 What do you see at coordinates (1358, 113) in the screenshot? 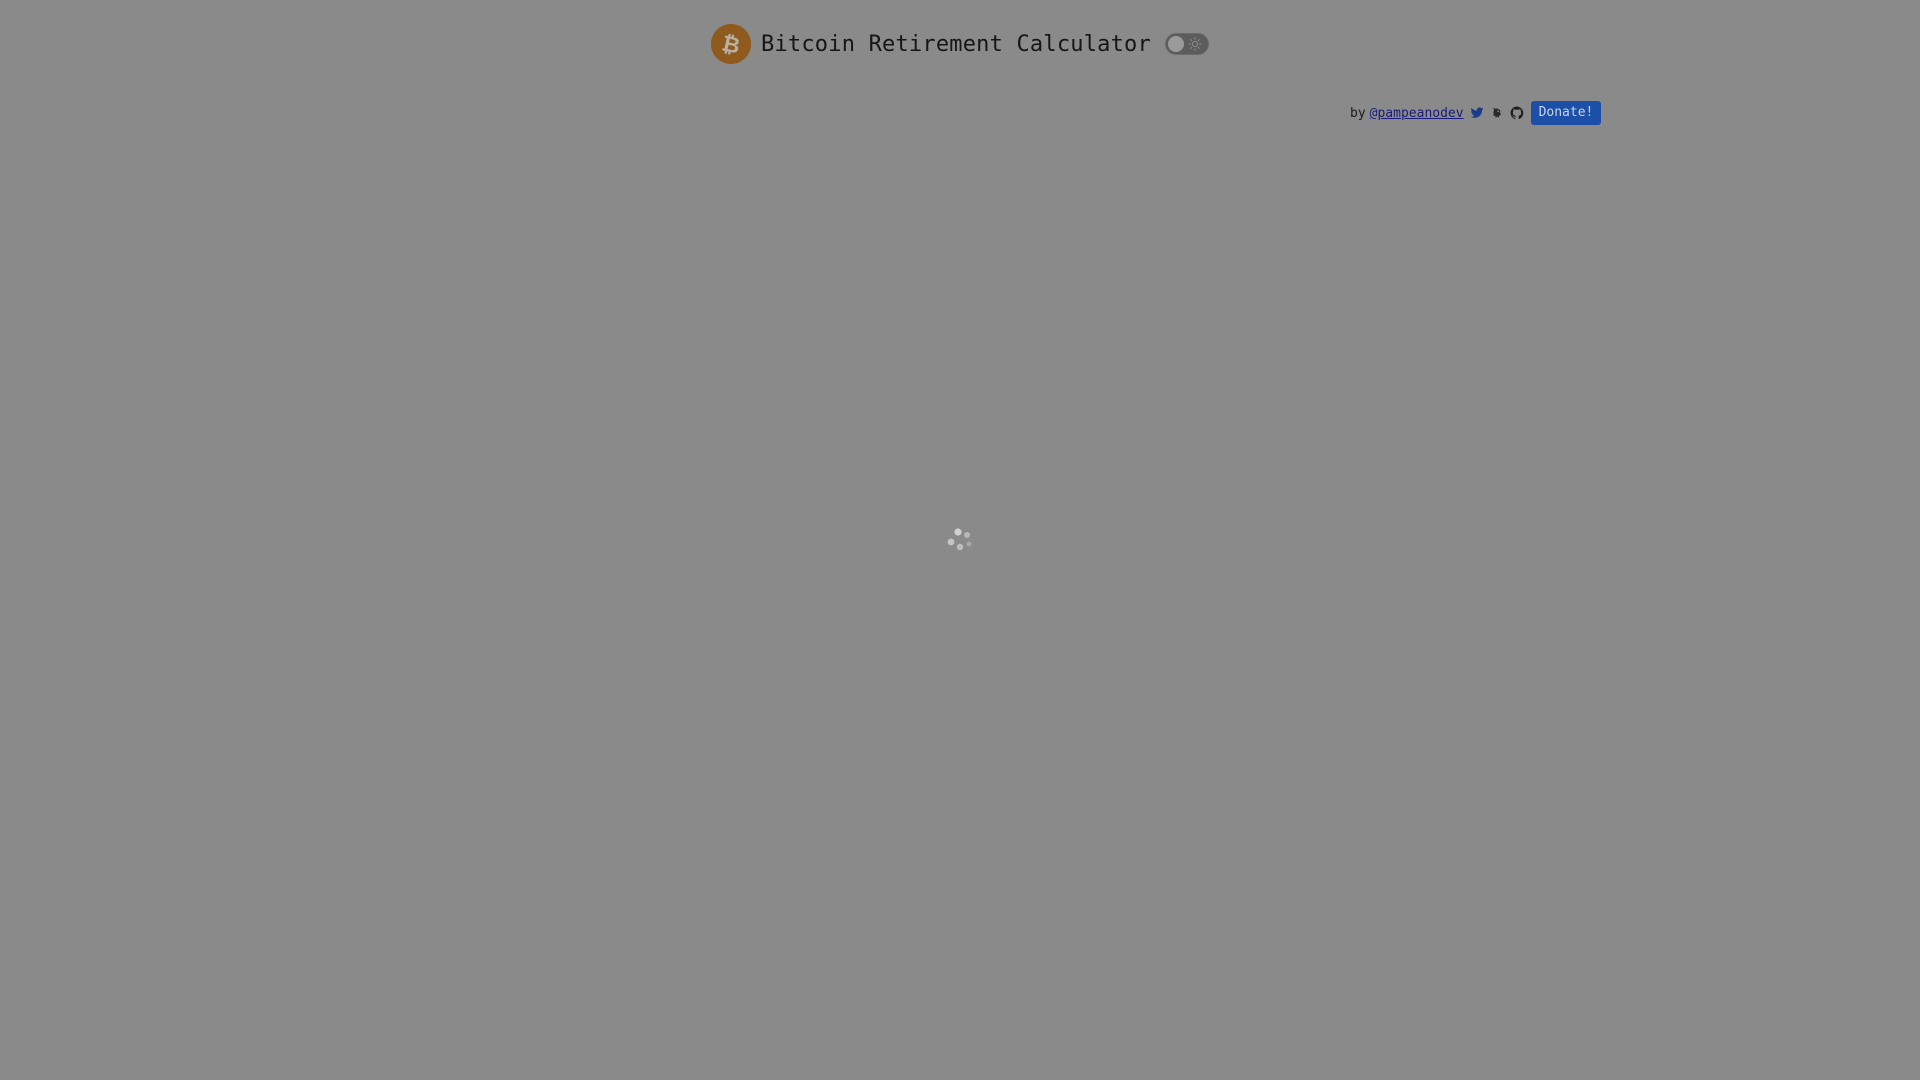
I see `byline-prefix: by` at bounding box center [1358, 113].